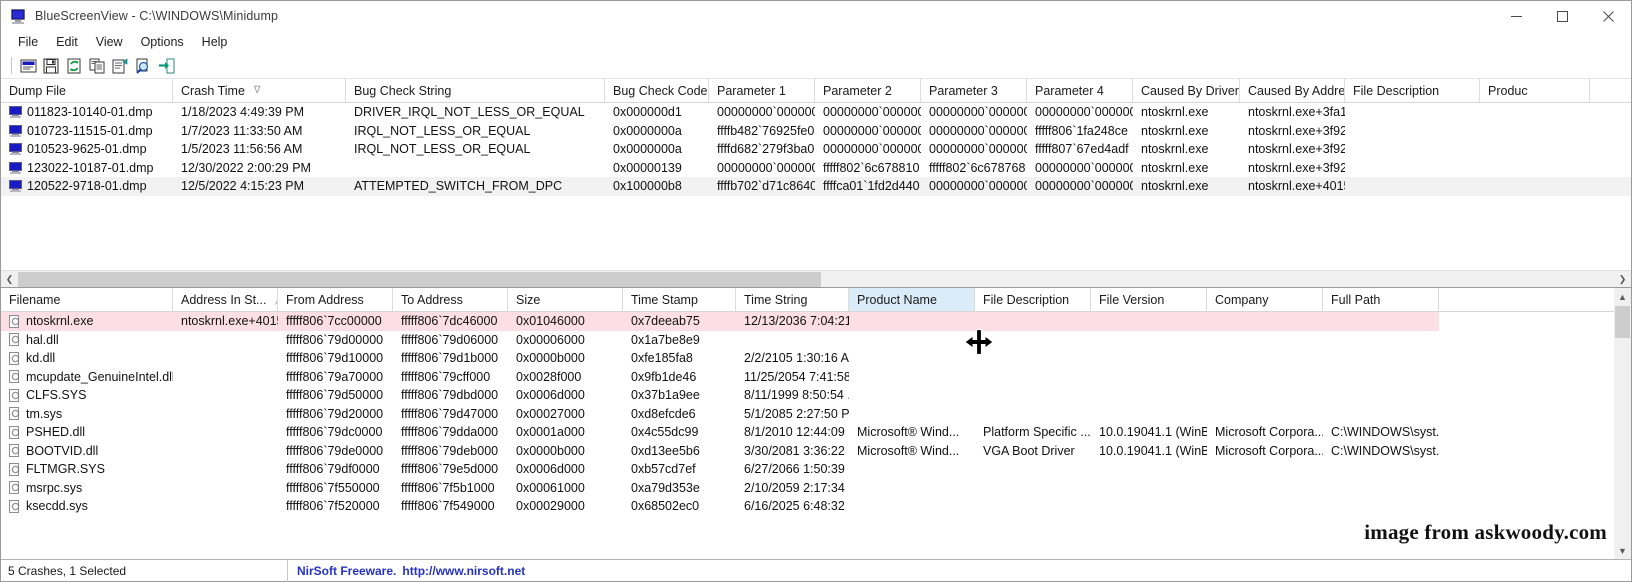  What do you see at coordinates (1186, 90) in the screenshot?
I see `crash-list-header-cell: Caused By Driver` at bounding box center [1186, 90].